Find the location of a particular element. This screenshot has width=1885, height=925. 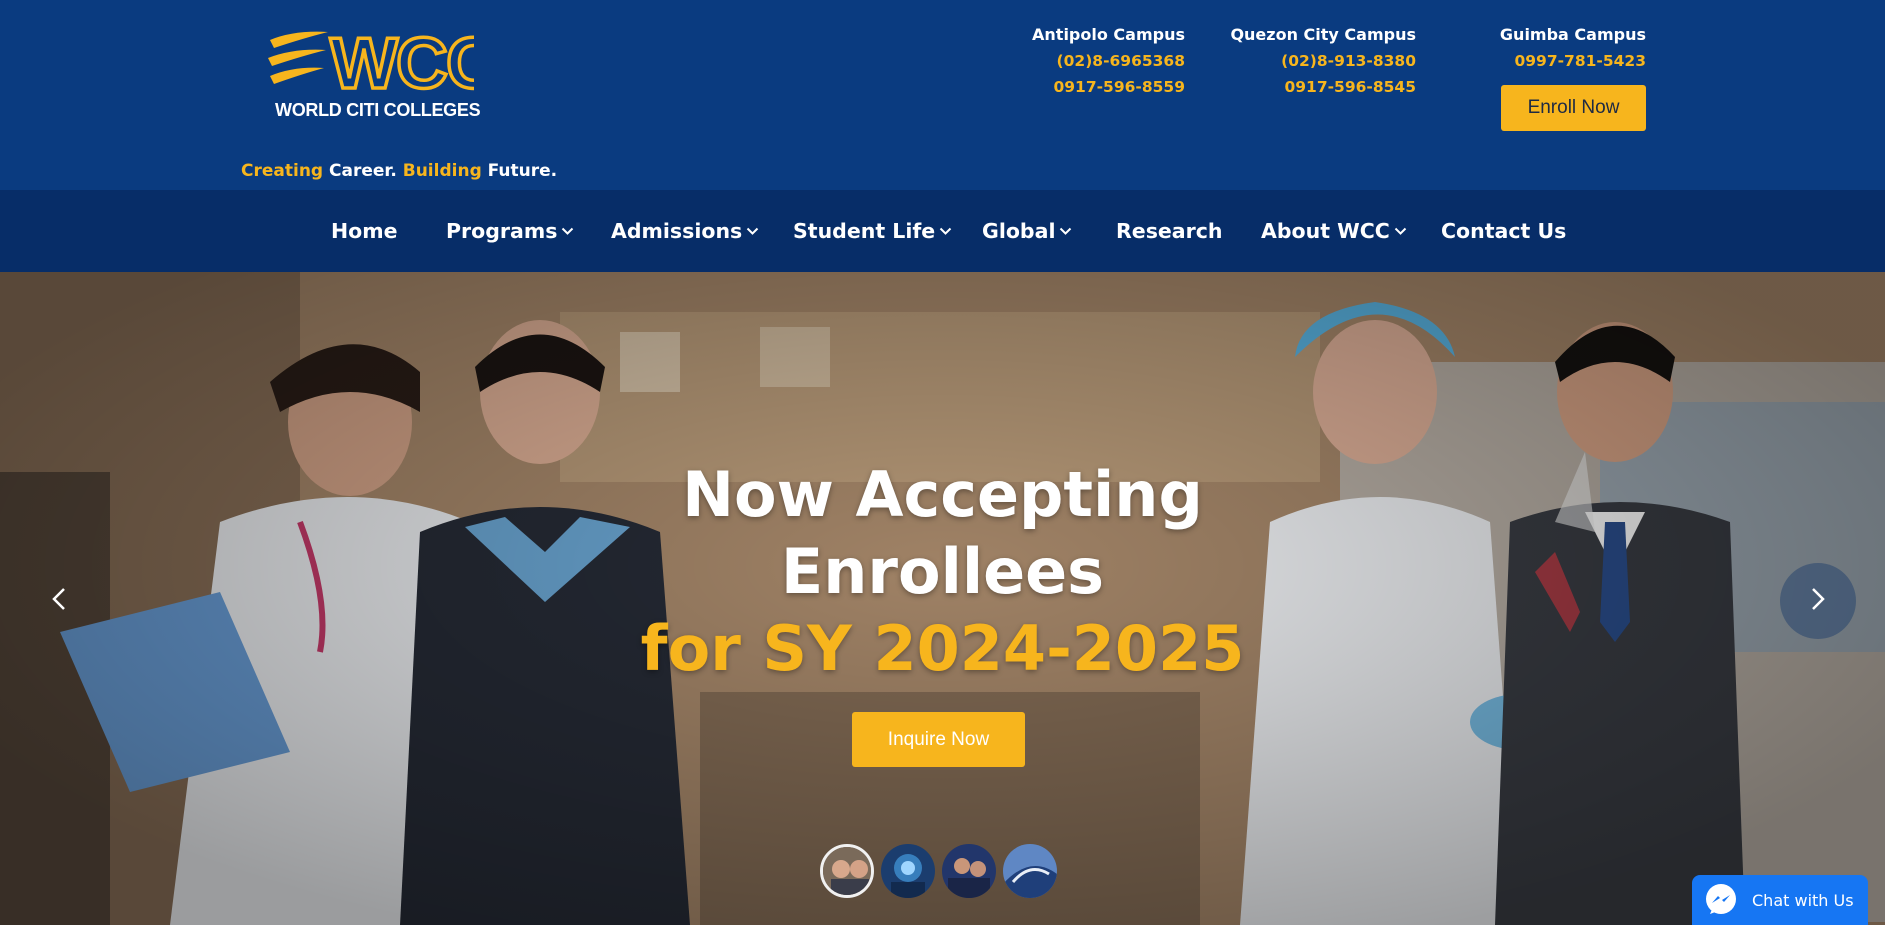

nav-item-student-life: Student Life is located at coordinates (872, 231).